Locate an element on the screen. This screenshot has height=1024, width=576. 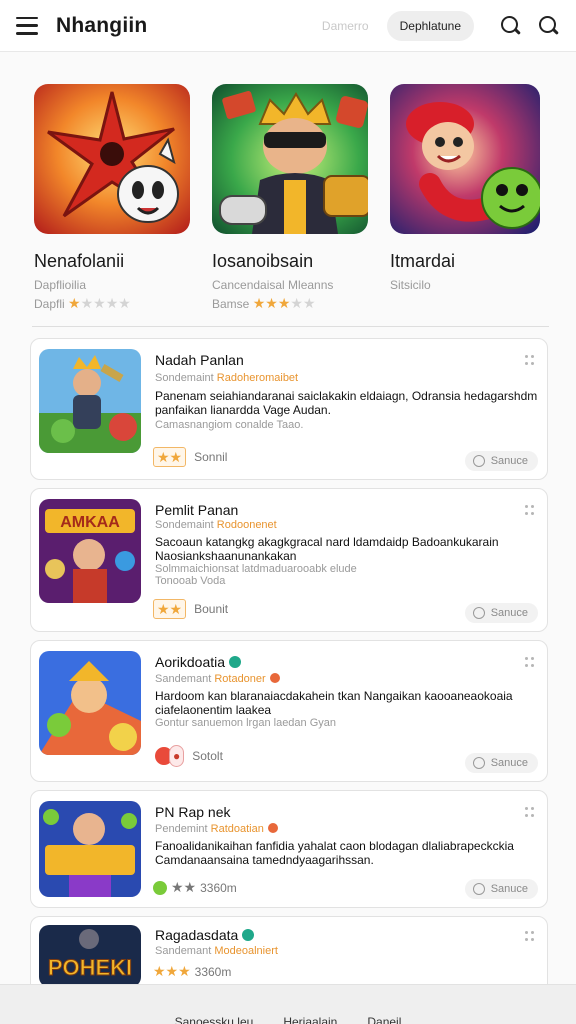
bottom-nav-item: Heriaalain is located at coordinates (310, 1019).